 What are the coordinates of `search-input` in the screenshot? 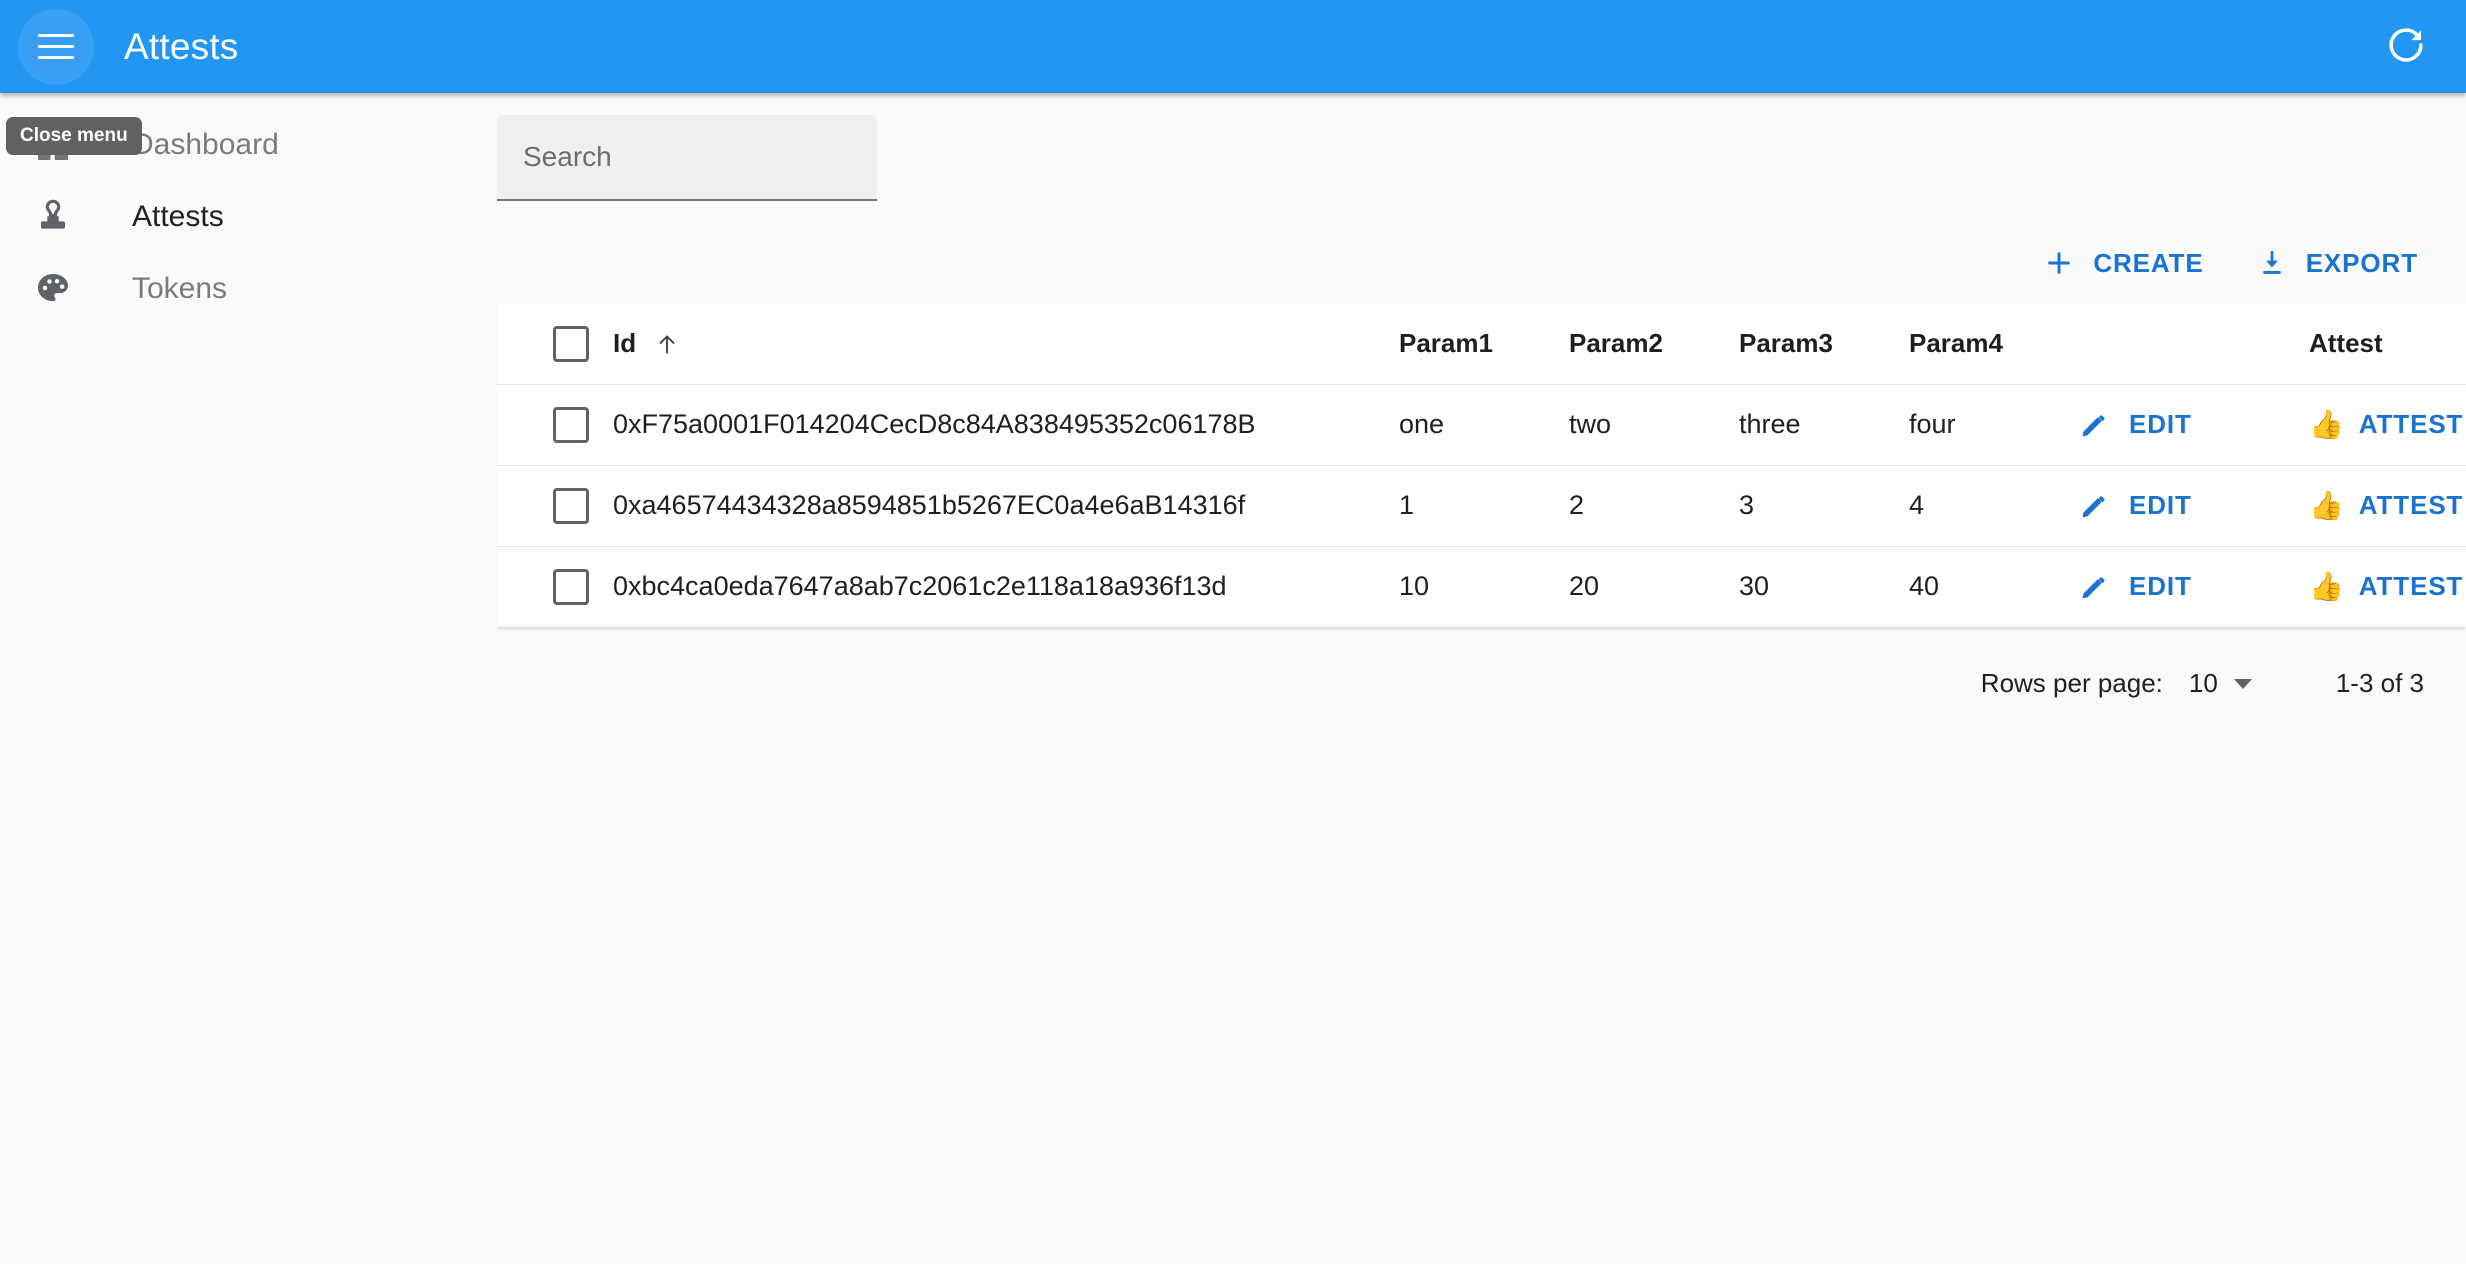 It's located at (687, 157).